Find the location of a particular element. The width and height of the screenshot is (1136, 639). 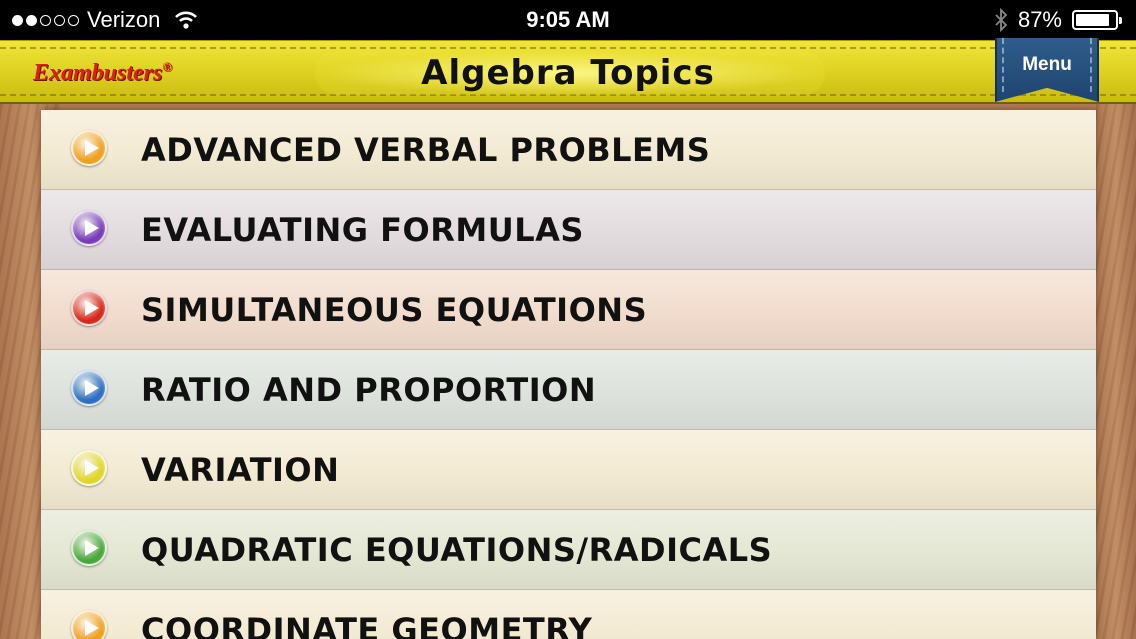

header-bar: Exambusters® Algebra Topics is located at coordinates (568, 72).